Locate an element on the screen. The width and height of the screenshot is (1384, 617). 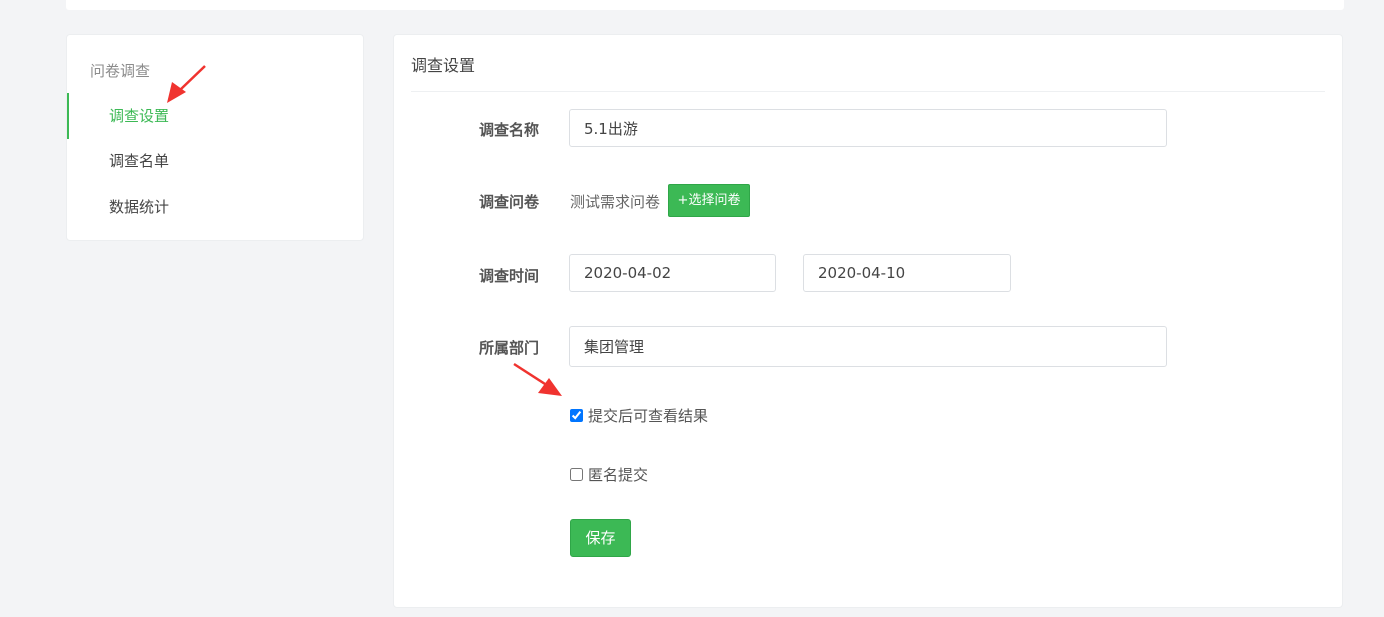
anonymous-checkbox-row: 匿名提交 is located at coordinates (609, 474).